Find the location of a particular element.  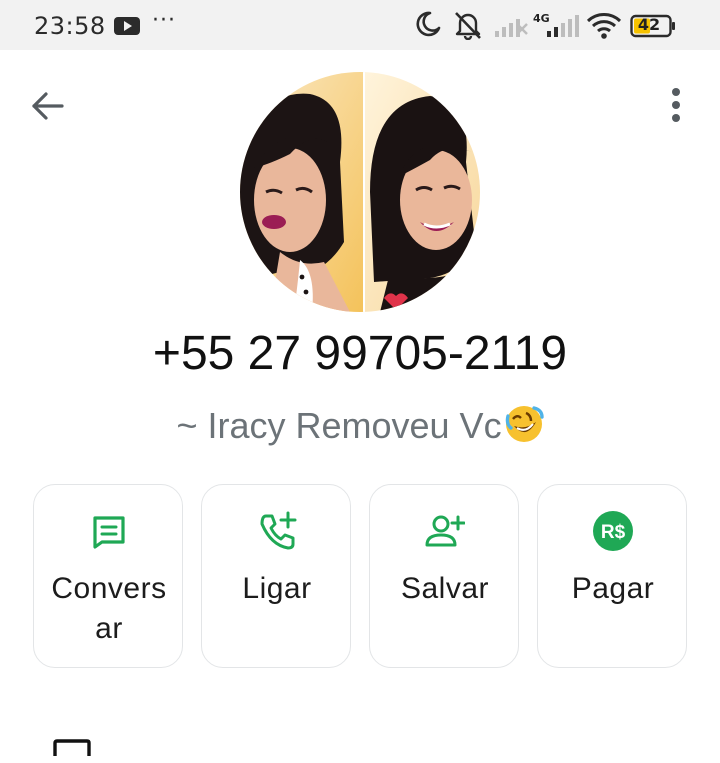

moon-icon is located at coordinates (428, 26).